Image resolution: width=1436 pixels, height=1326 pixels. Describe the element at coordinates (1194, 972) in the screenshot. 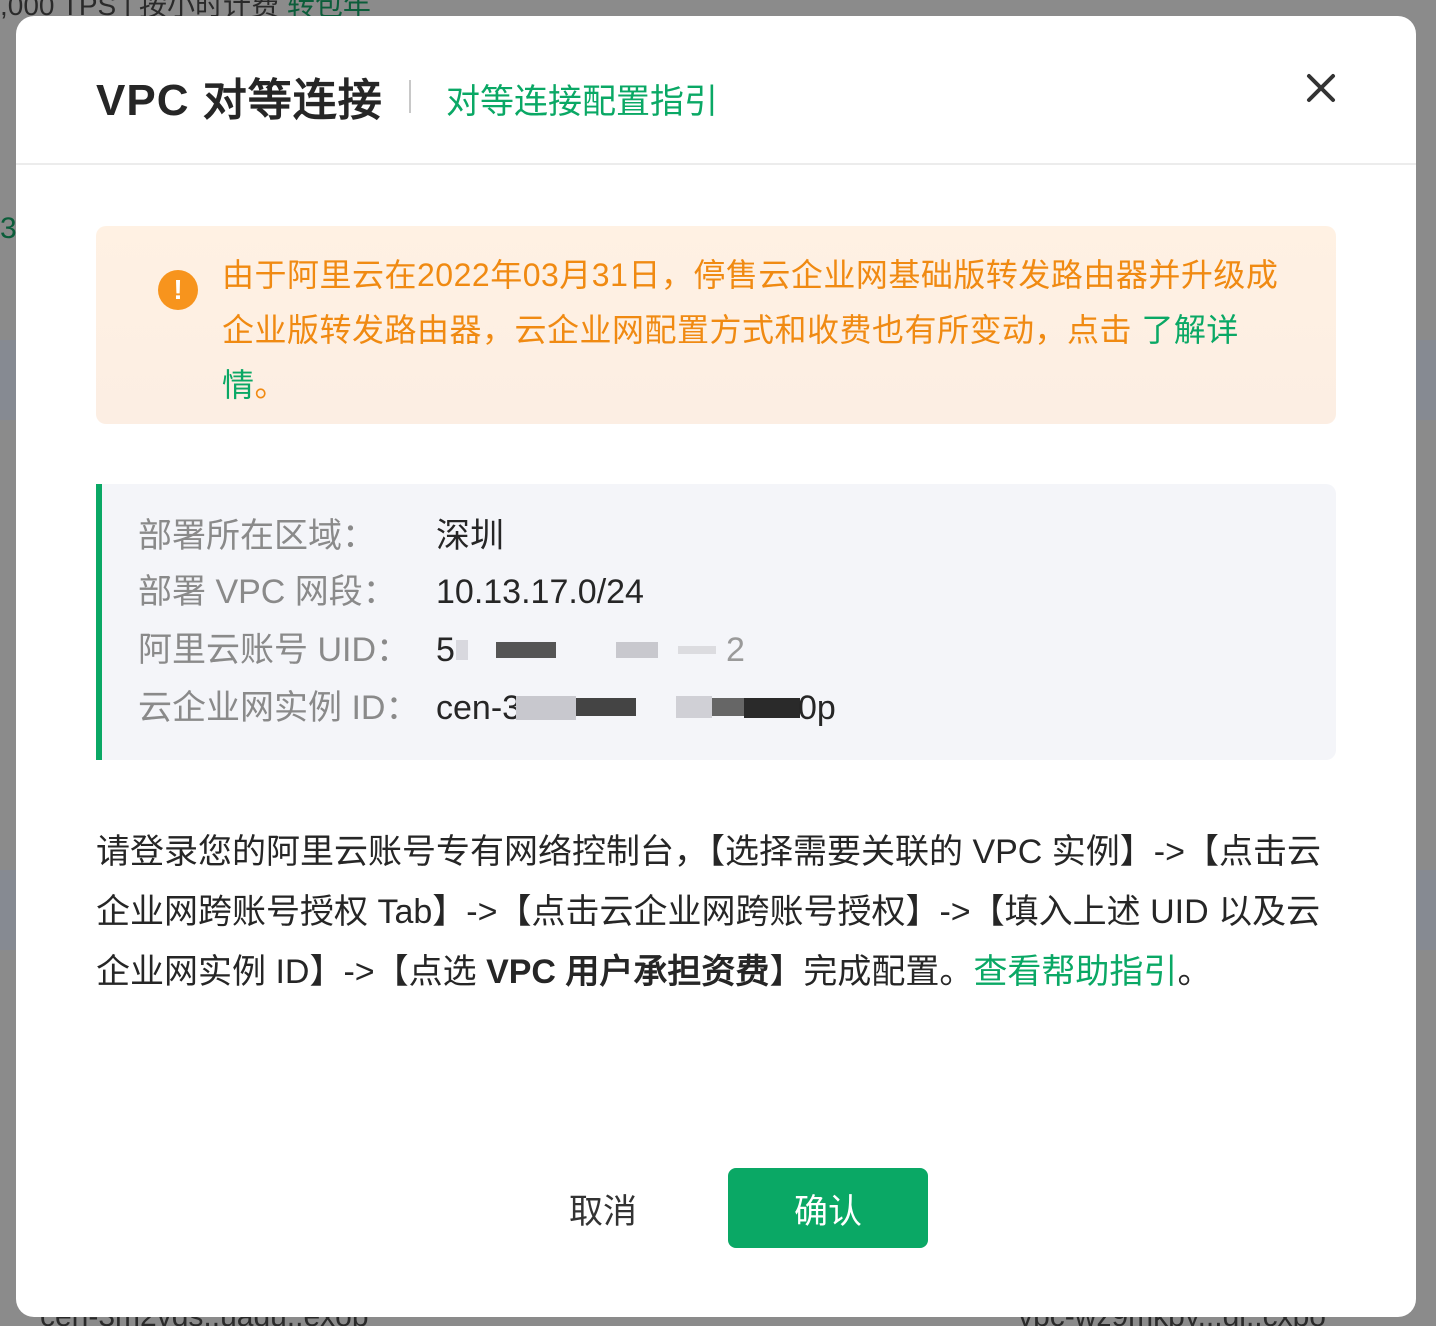

I see `instructions-suffix: 。` at that location.